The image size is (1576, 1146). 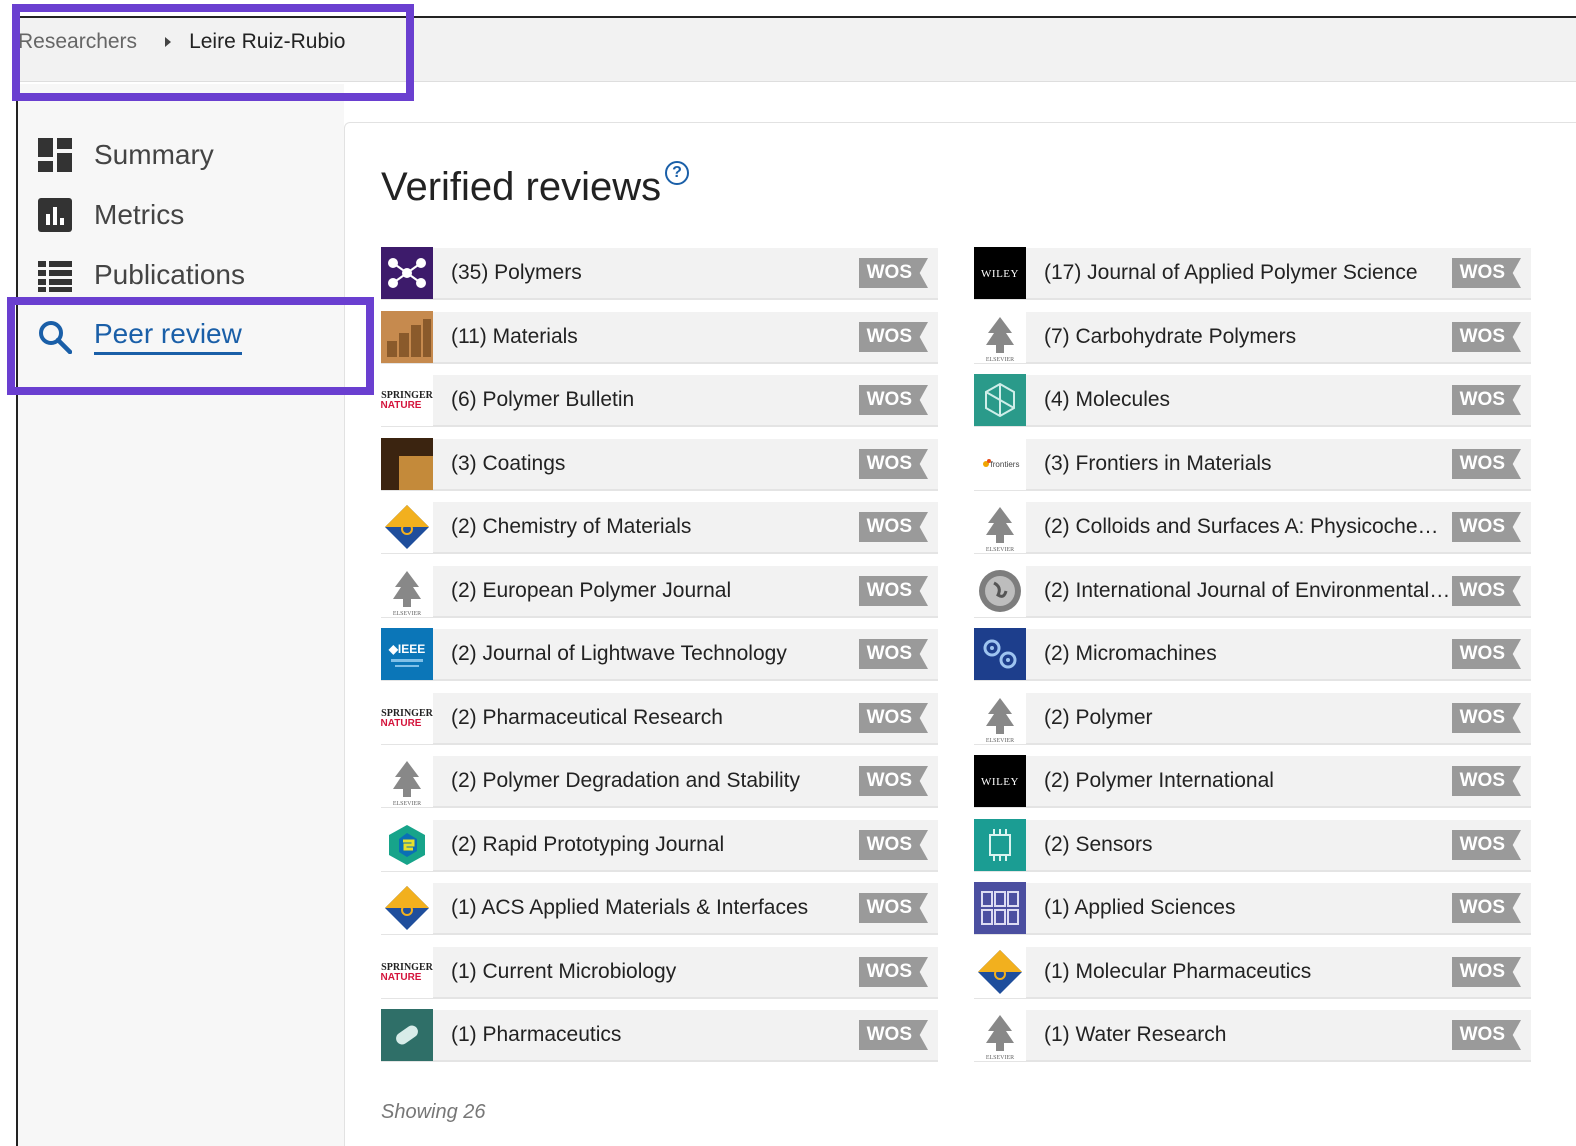 I want to click on svg-text: frontiers, so click(x=1005, y=464).